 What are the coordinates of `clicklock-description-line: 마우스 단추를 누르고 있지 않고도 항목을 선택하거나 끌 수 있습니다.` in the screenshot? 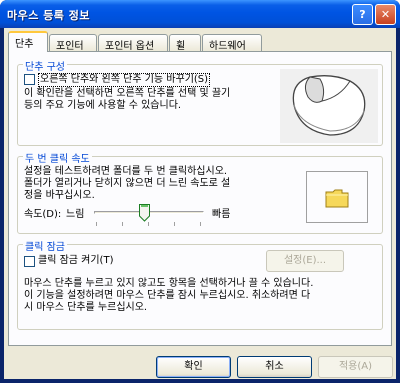 It's located at (169, 283).